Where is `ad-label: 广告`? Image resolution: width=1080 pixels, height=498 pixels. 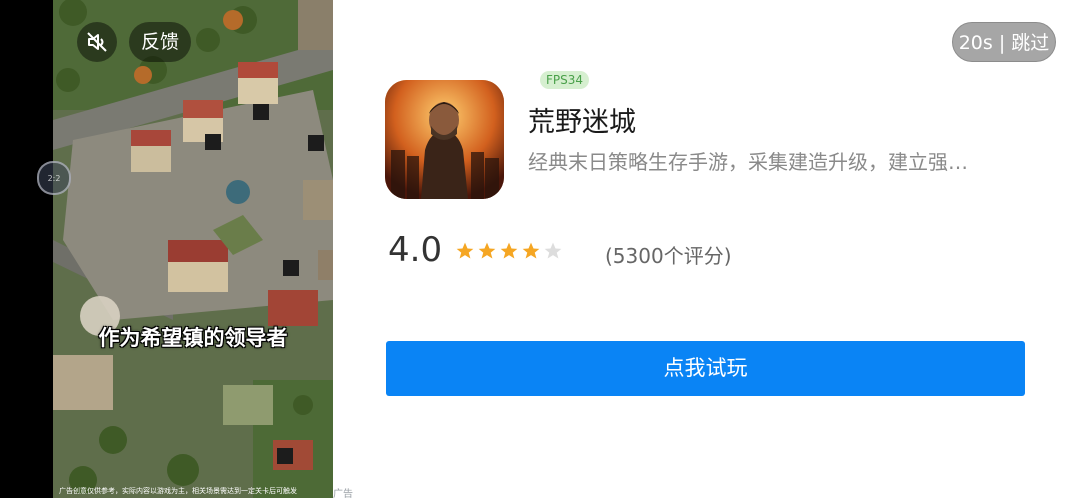 ad-label: 广告 is located at coordinates (343, 491).